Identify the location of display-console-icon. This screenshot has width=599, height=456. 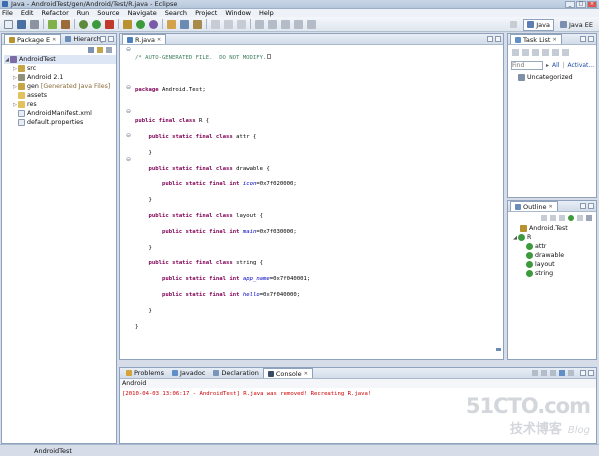
(562, 373).